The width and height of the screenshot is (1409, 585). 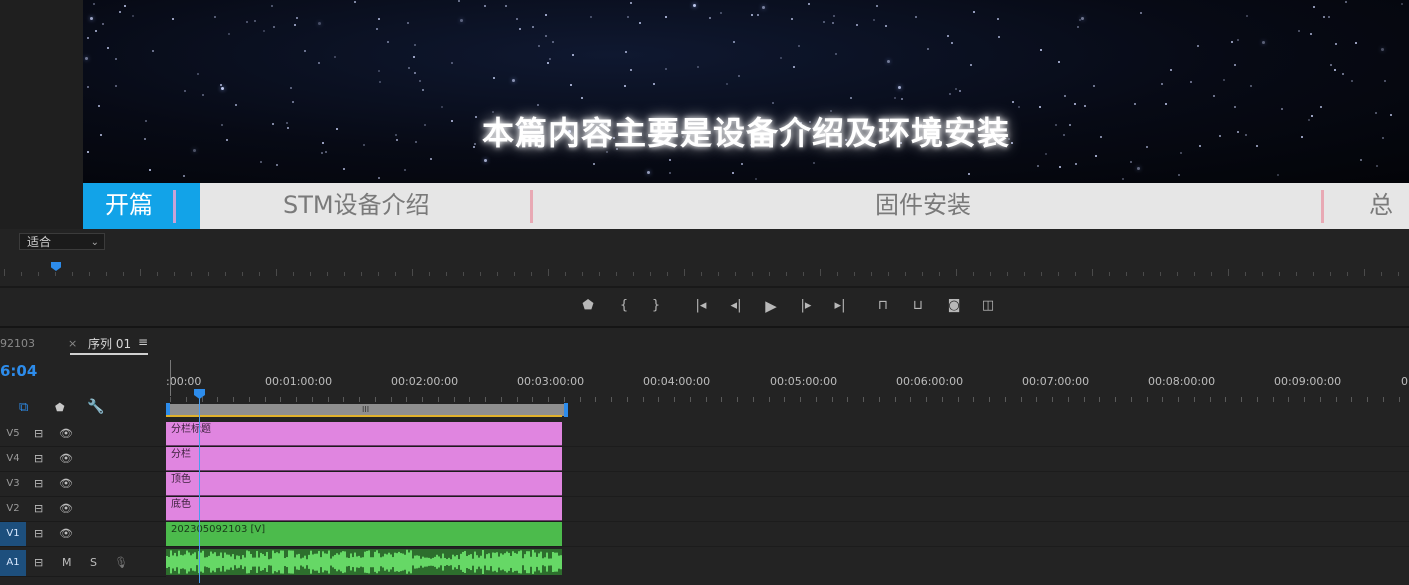 What do you see at coordinates (121, 563) in the screenshot?
I see `mic-icon: 🎙` at bounding box center [121, 563].